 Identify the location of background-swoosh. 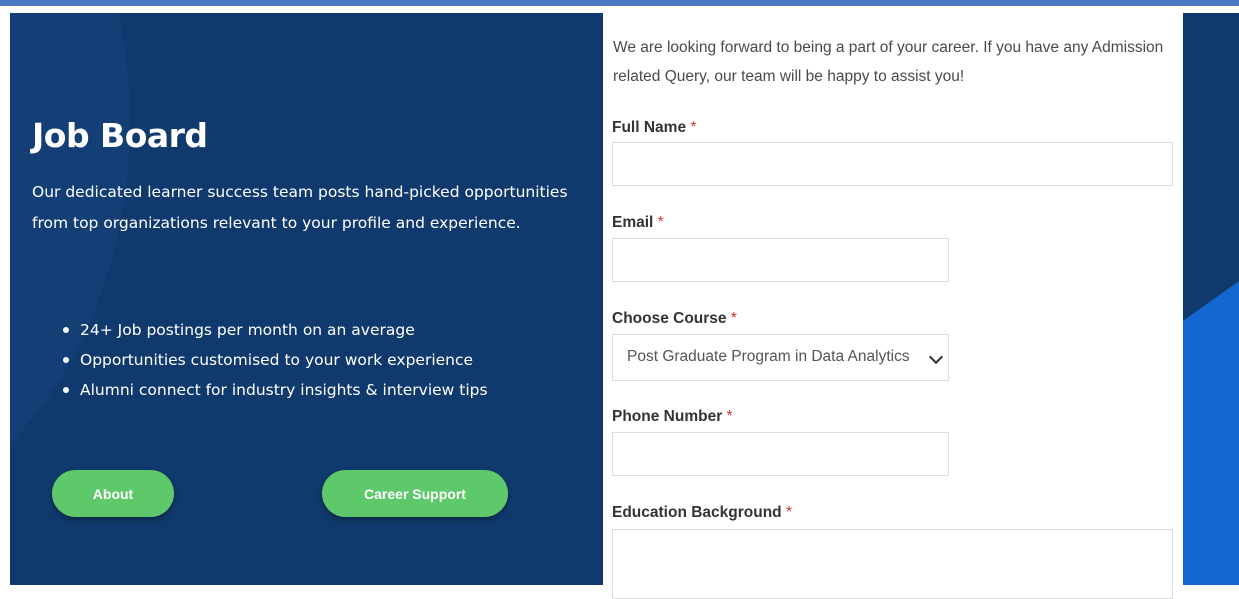
(70, 273).